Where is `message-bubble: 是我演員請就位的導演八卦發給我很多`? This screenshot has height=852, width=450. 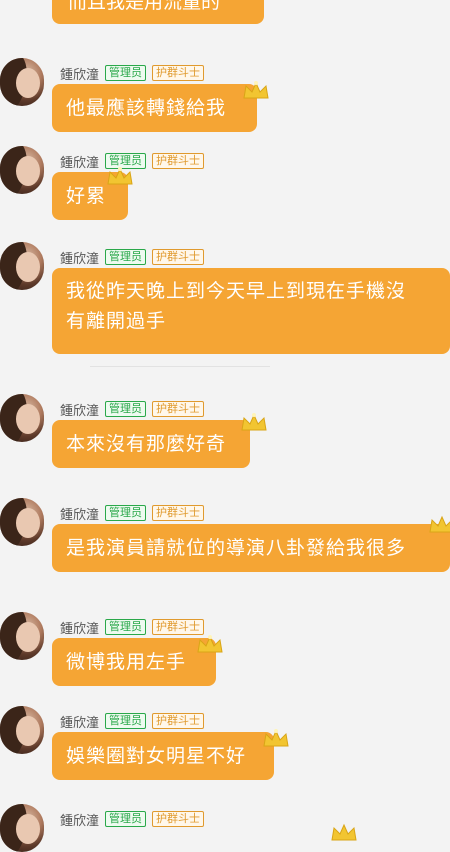
message-bubble: 是我演員請就位的導演八卦發給我很多 is located at coordinates (251, 548).